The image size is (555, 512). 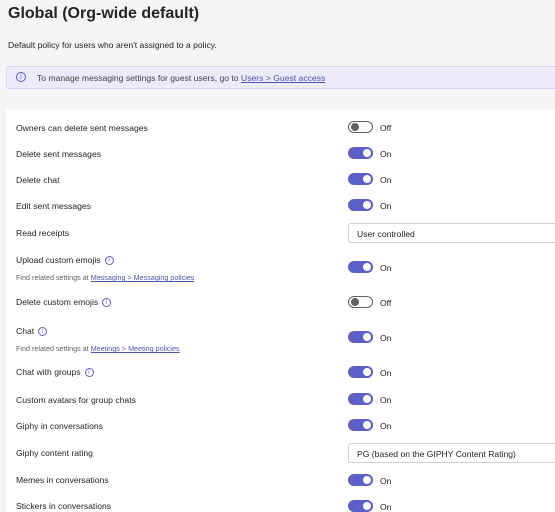 What do you see at coordinates (283, 78) in the screenshot?
I see `guest-access-link: Users > Guest access` at bounding box center [283, 78].